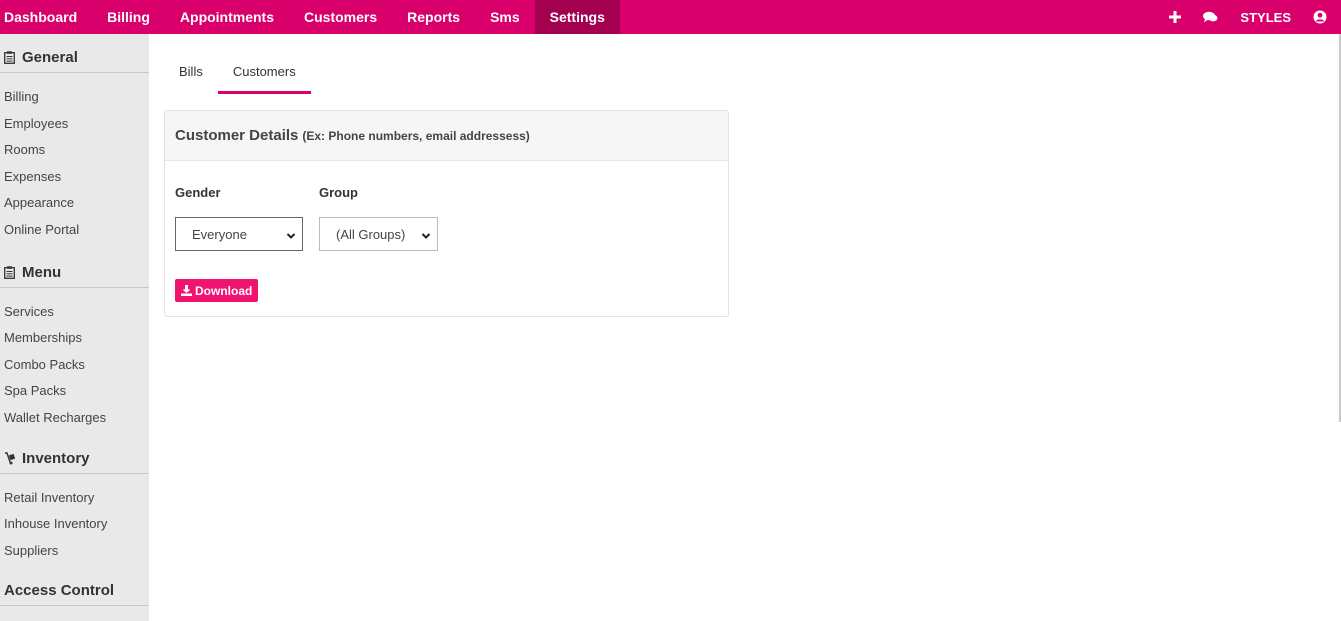  Describe the element at coordinates (56, 458) in the screenshot. I see `sidebar-heading-label: Inventory` at that location.